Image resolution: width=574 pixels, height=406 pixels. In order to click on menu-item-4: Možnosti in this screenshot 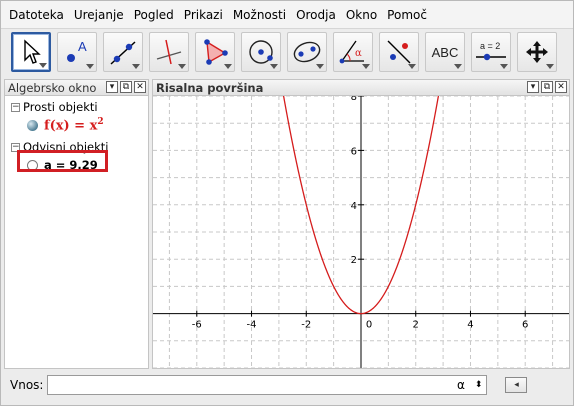, I will do `click(259, 15)`.